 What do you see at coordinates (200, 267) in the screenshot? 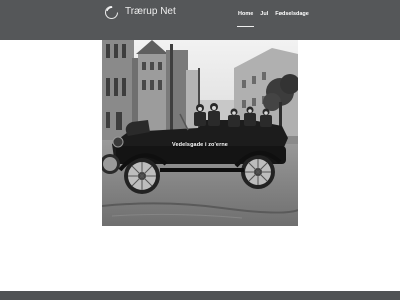
I see `faint-text-area` at bounding box center [200, 267].